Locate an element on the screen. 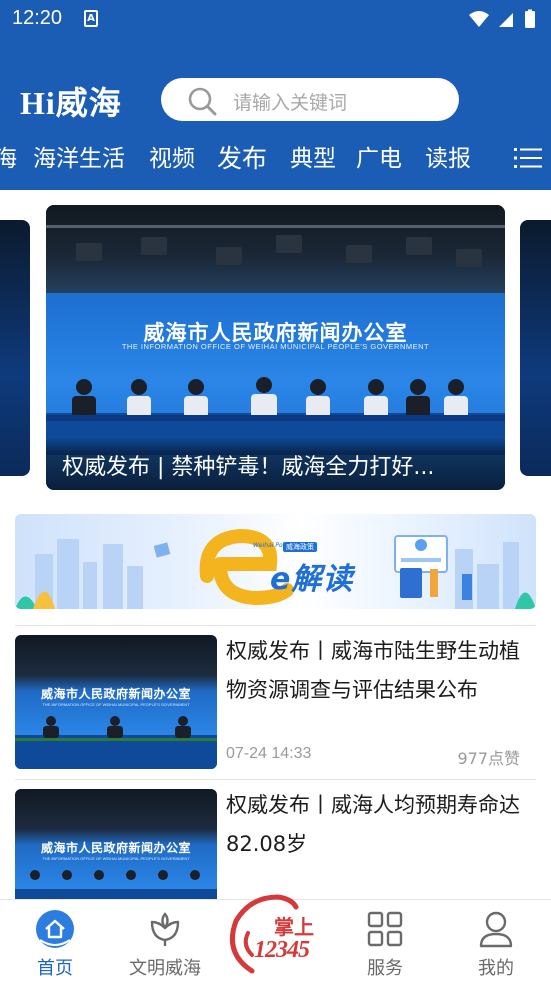 Image resolution: width=551 pixels, height=981 pixels. nav-home: 首页 is located at coordinates (55, 940).